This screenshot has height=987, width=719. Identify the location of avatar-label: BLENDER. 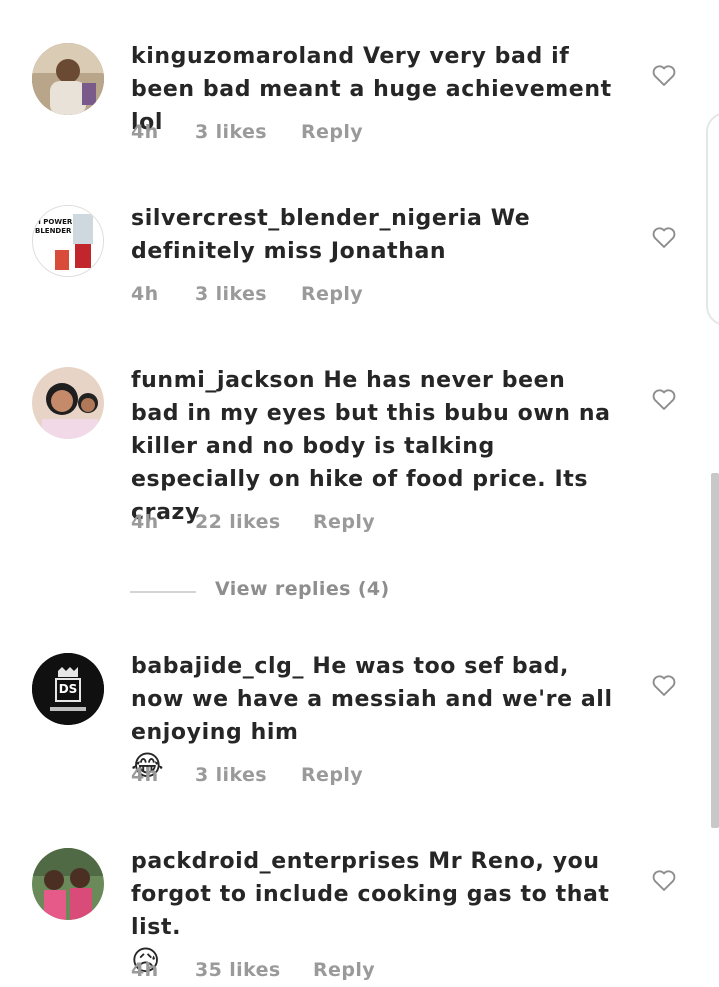
(53, 231).